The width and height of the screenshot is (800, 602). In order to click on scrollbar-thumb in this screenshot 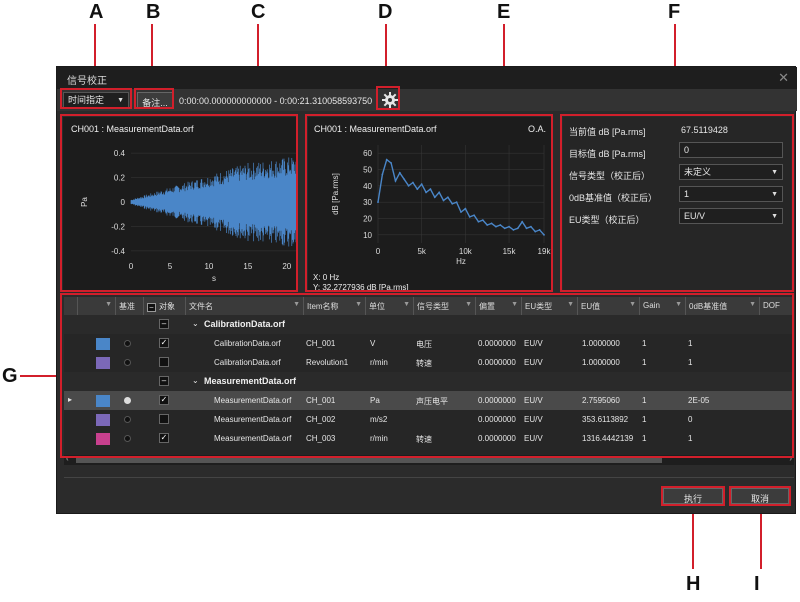, I will do `click(369, 460)`.